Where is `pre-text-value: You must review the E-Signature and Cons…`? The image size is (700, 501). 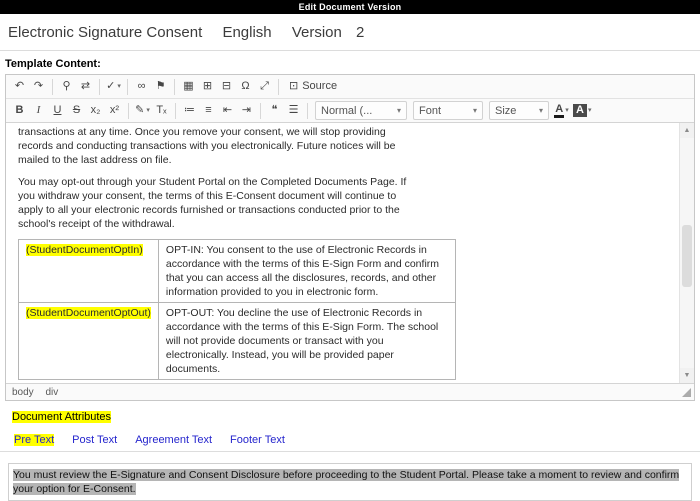
pre-text-value: You must review the E-Signature and Cons… is located at coordinates (346, 482).